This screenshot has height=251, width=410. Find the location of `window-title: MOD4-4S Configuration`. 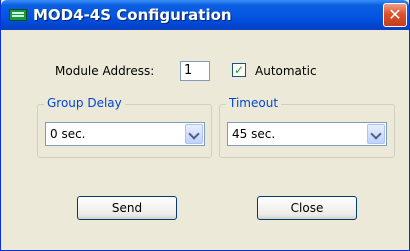

window-title: MOD4-4S Configuration is located at coordinates (132, 15).